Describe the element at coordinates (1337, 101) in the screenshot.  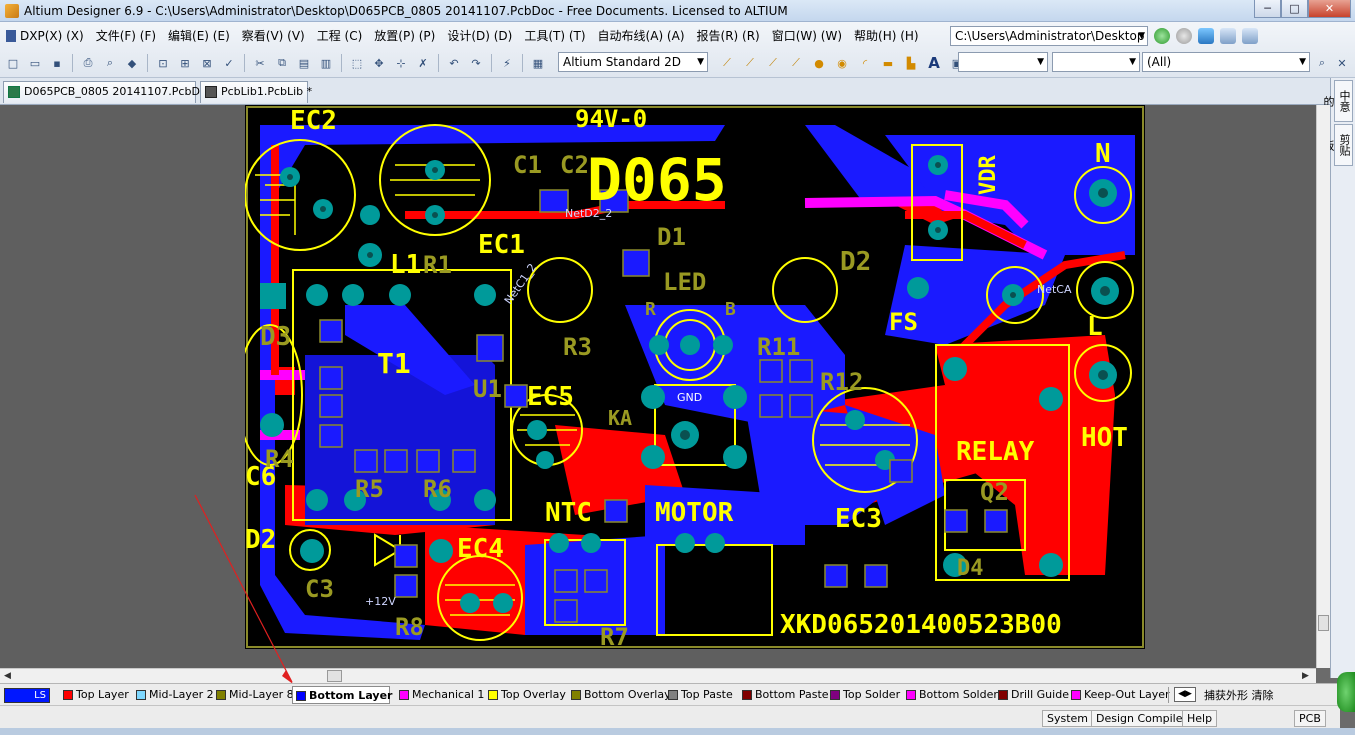
I see `side-tab-favorites: 中意的` at that location.